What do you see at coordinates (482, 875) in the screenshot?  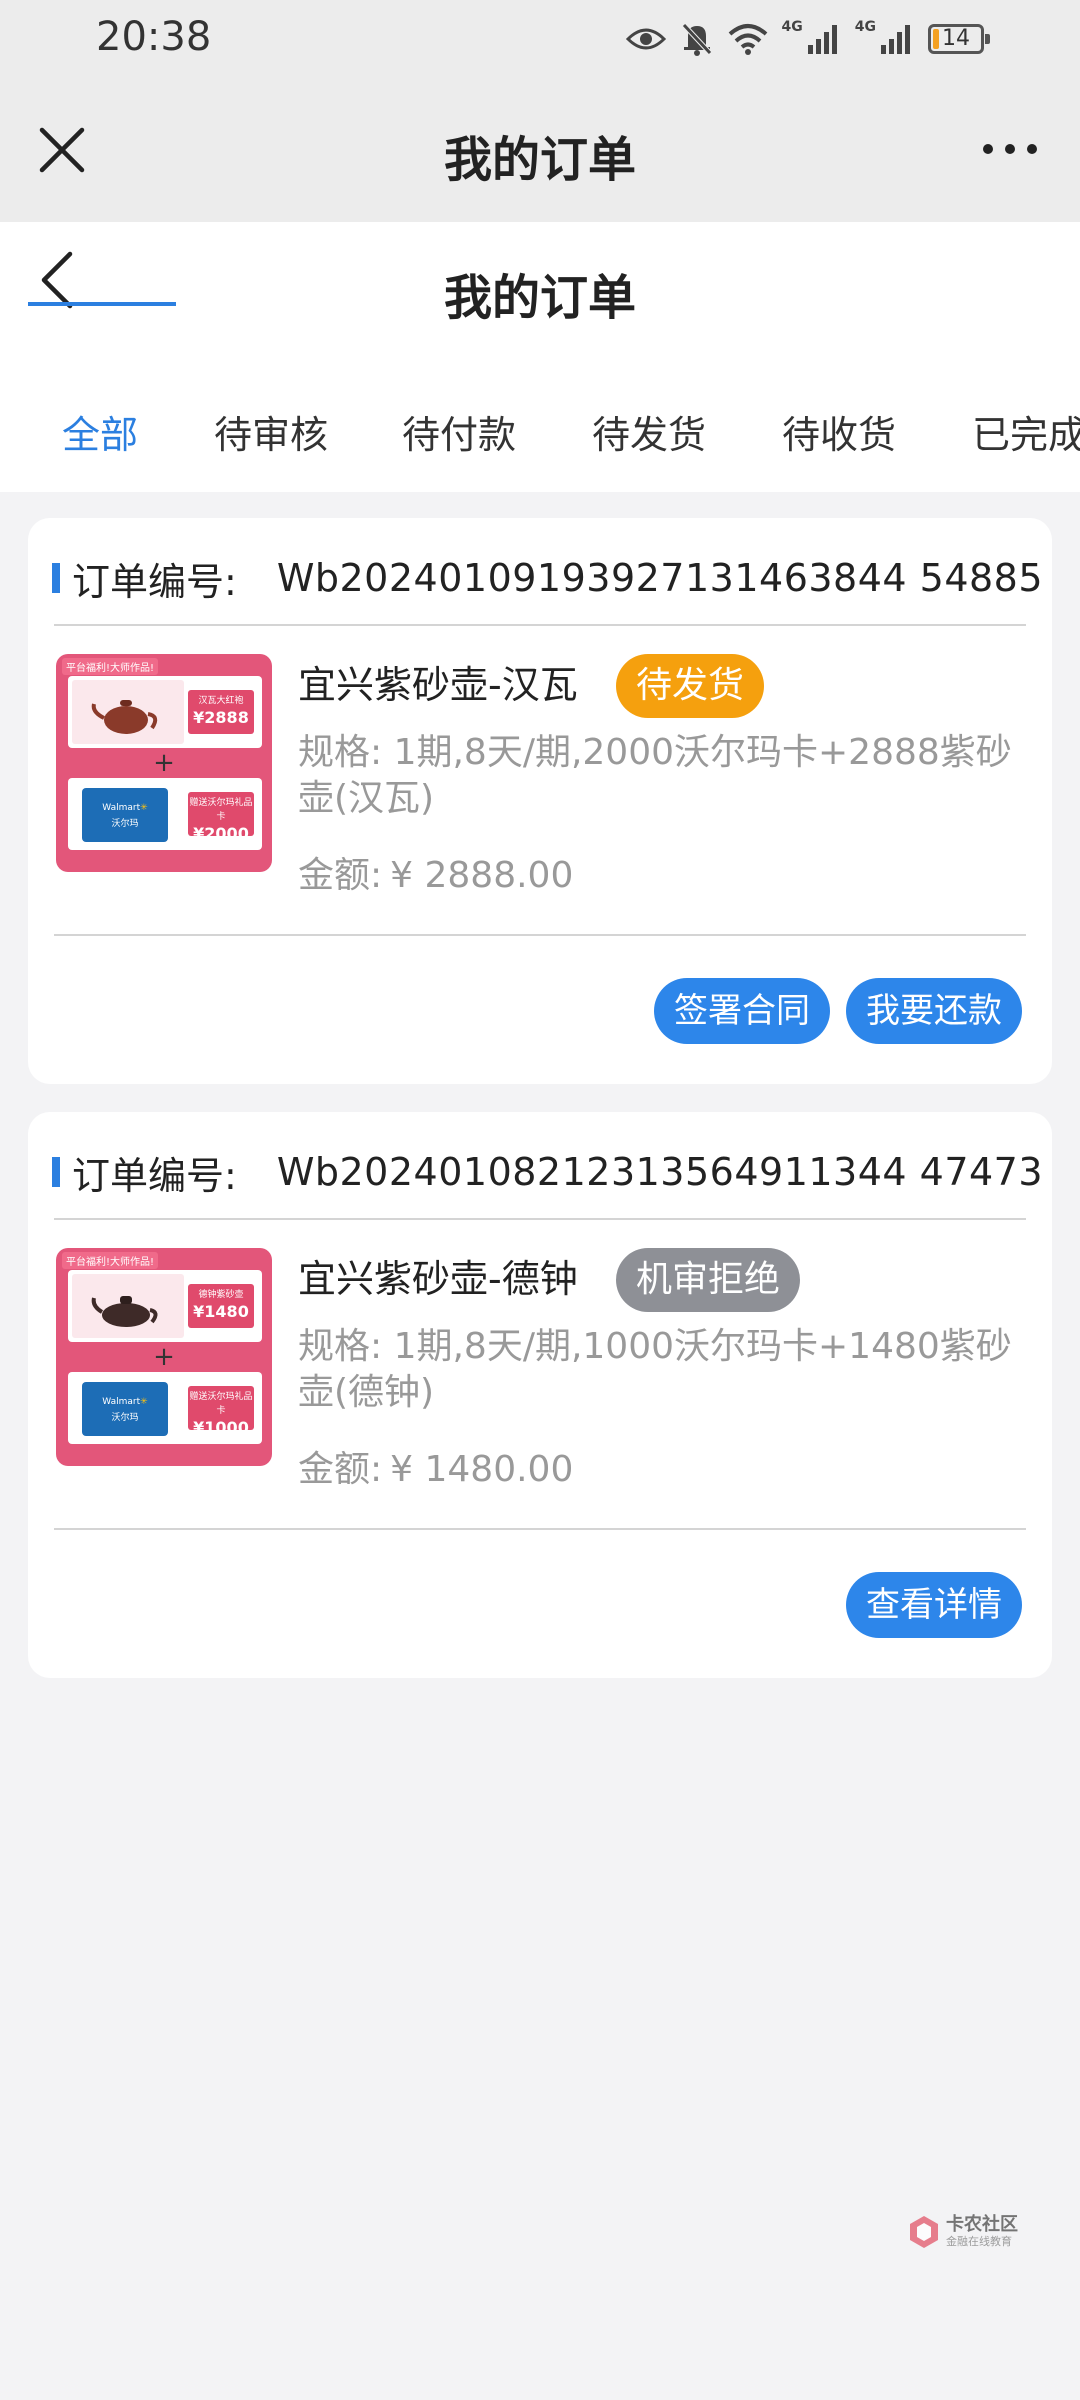 I see `amount-value: ¥ 2888.00` at bounding box center [482, 875].